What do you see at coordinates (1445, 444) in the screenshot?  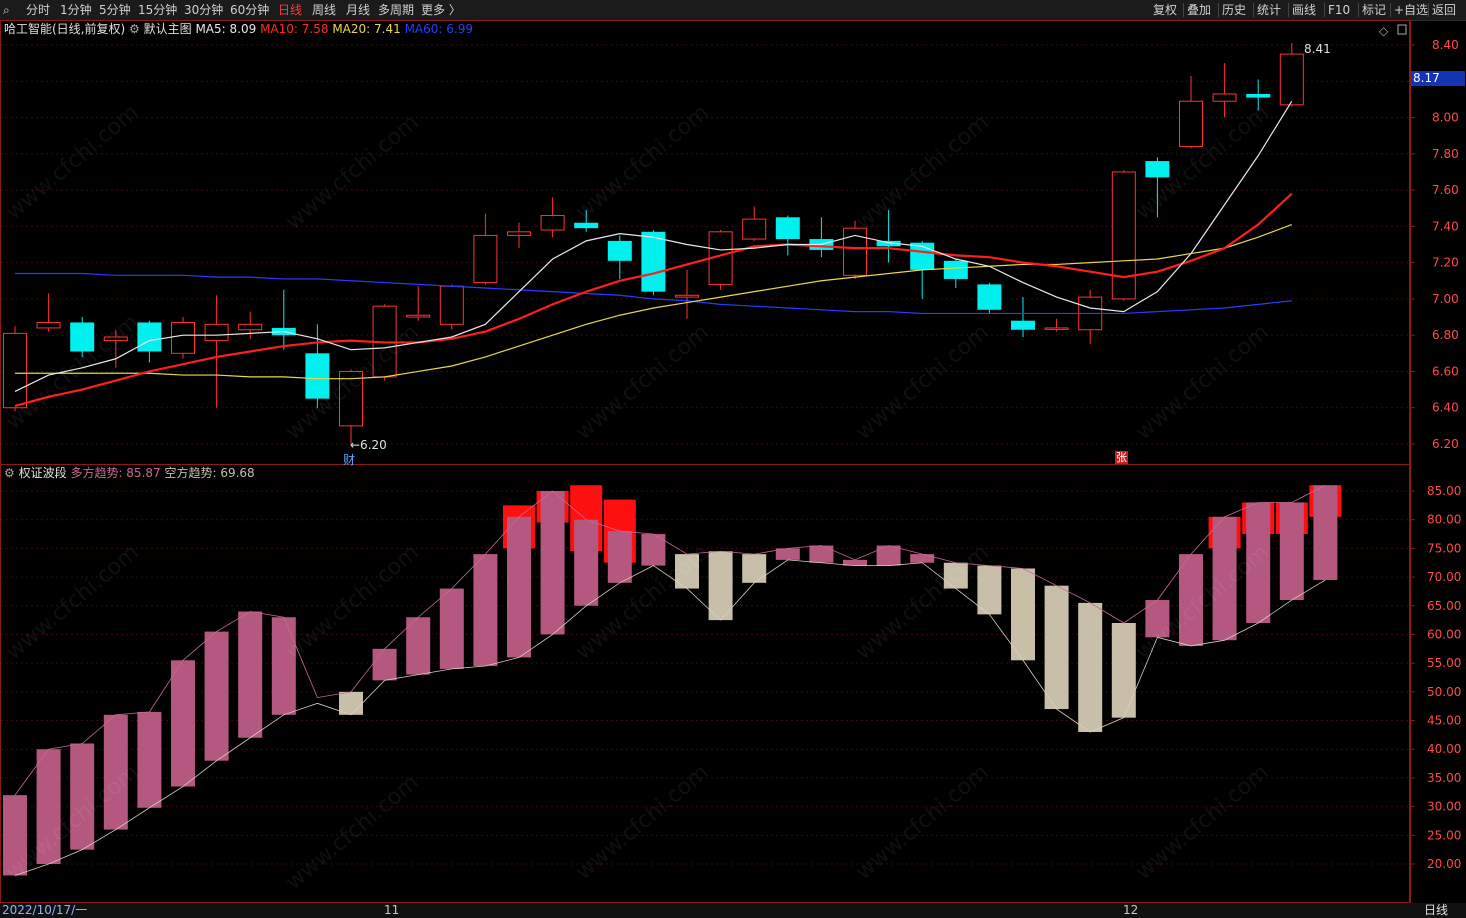 I see `price-axis-label: 6.20` at bounding box center [1445, 444].